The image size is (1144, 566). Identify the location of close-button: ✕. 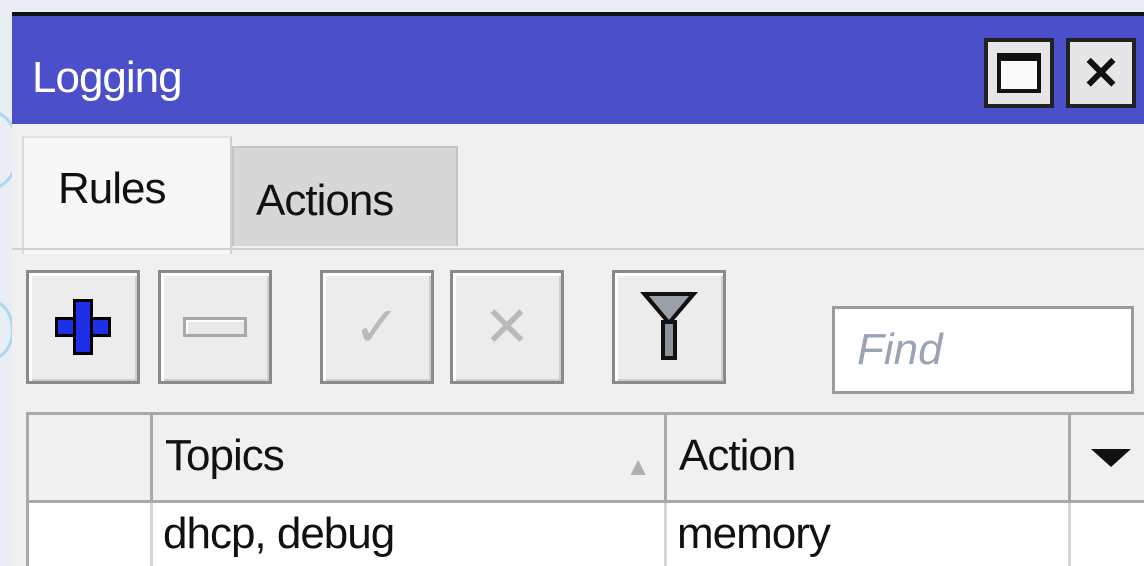
(1101, 73).